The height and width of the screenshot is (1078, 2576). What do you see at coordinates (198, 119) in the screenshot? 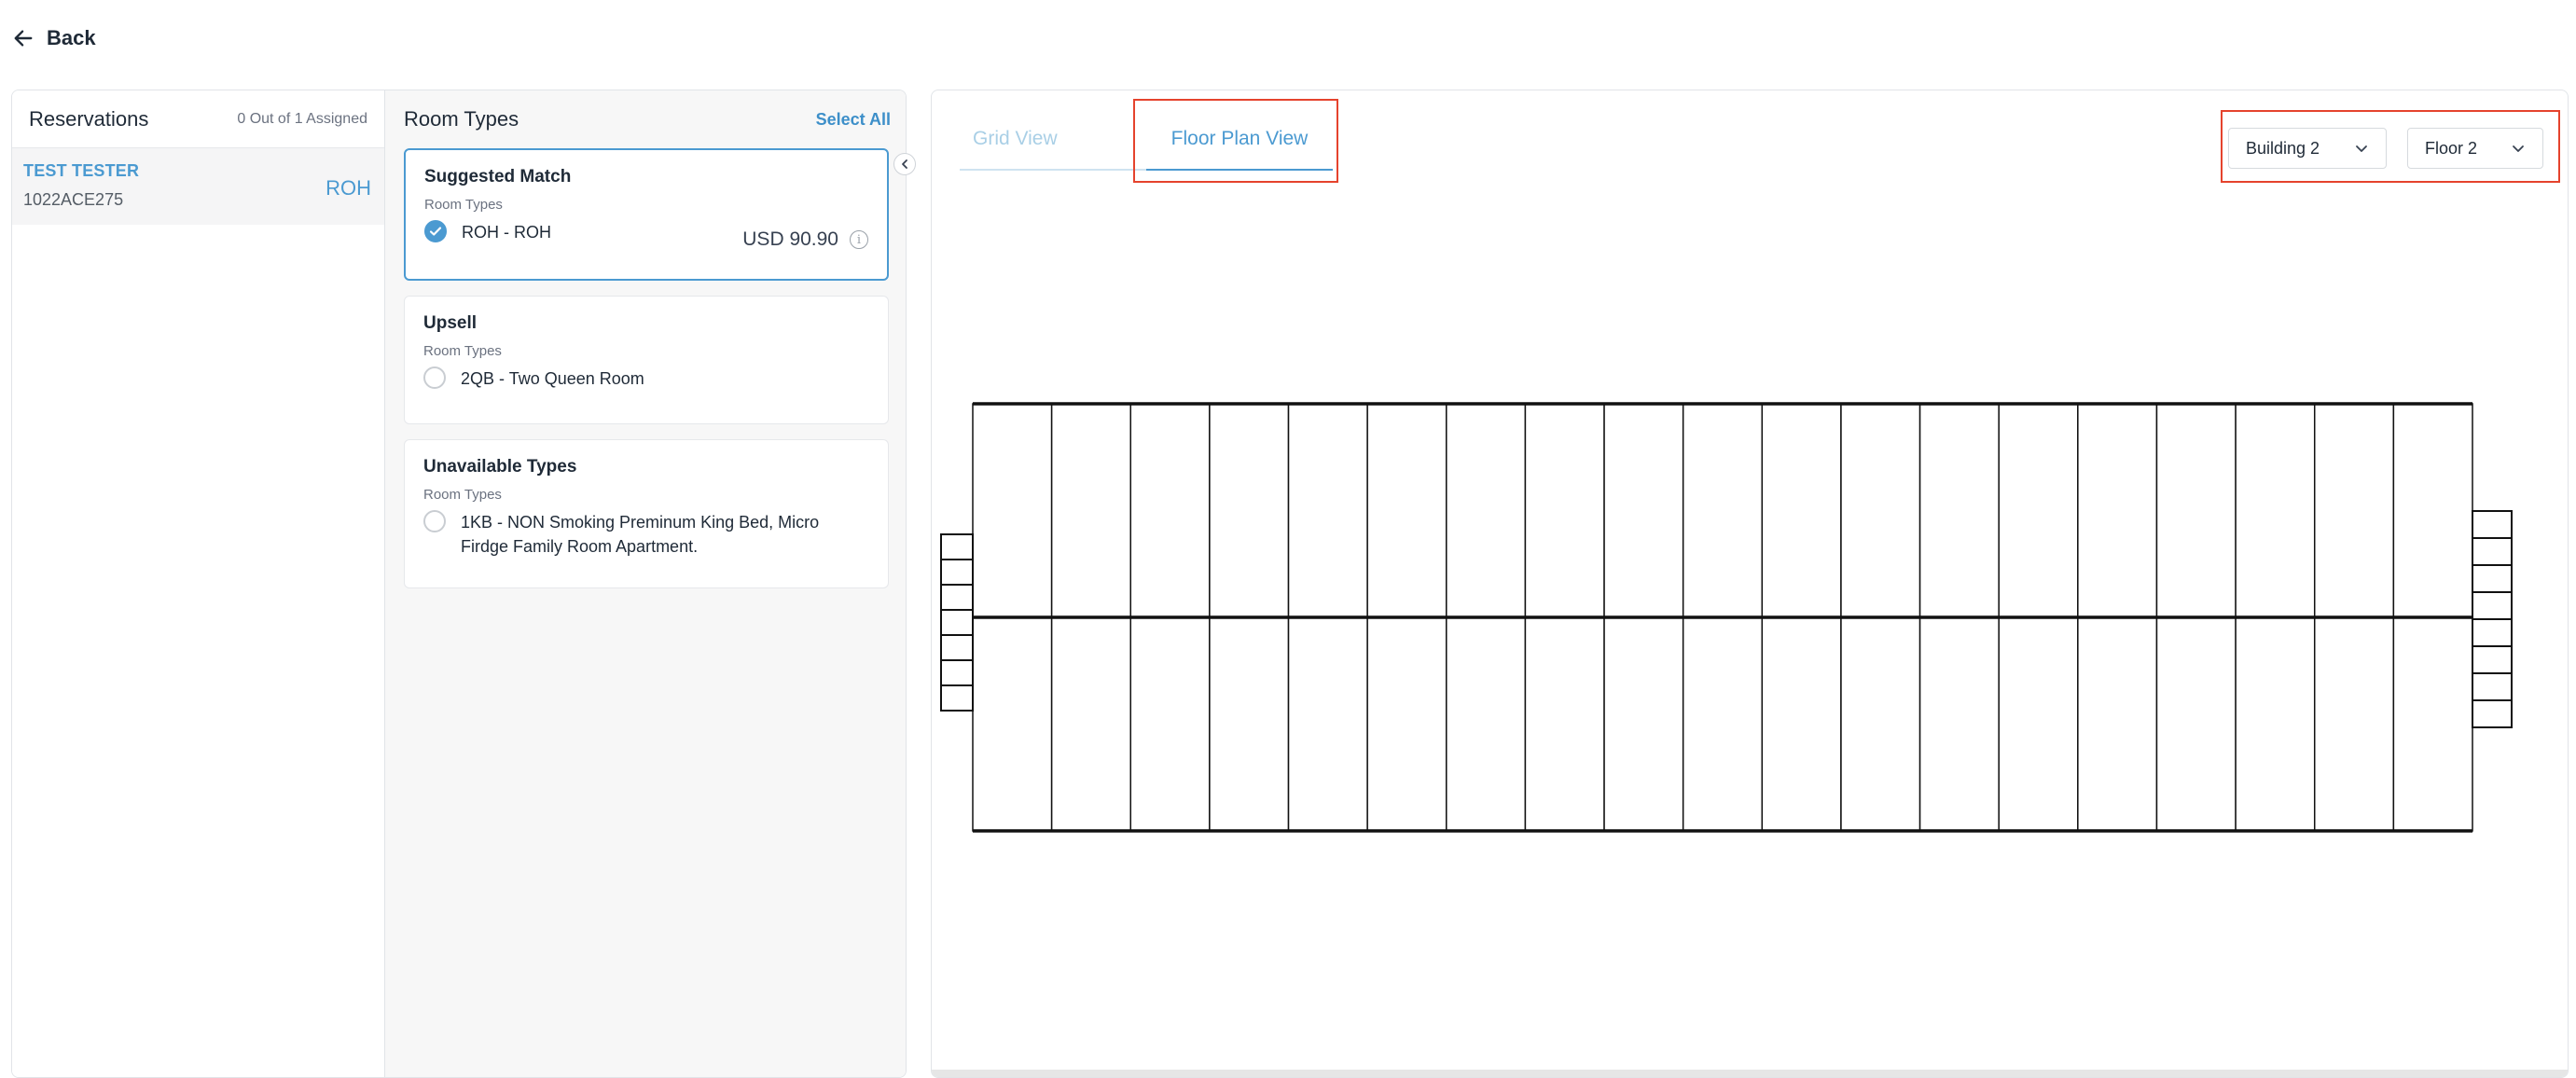
I see `reservations-header: Reservations 0 Out of 1 Assigned` at bounding box center [198, 119].